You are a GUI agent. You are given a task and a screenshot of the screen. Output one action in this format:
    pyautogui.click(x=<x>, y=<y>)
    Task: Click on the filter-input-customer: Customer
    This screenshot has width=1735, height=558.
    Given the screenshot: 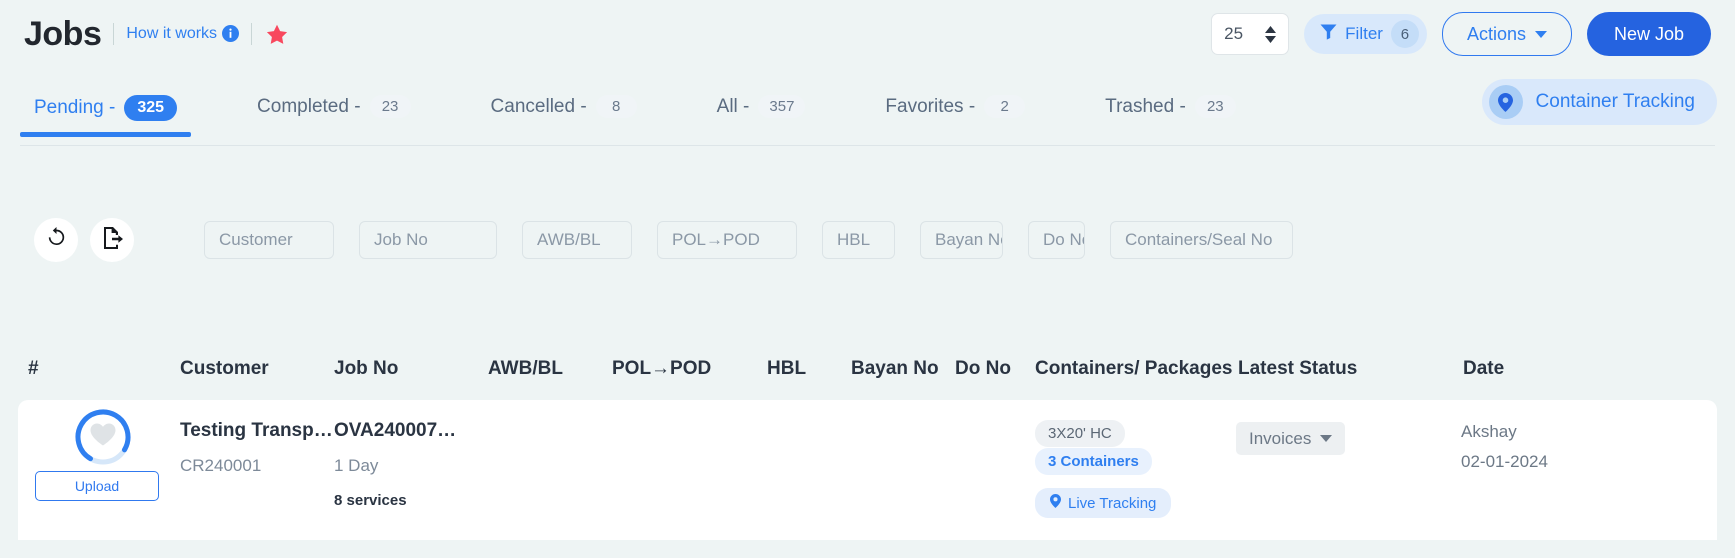 What is the action you would take?
    pyautogui.click(x=269, y=240)
    